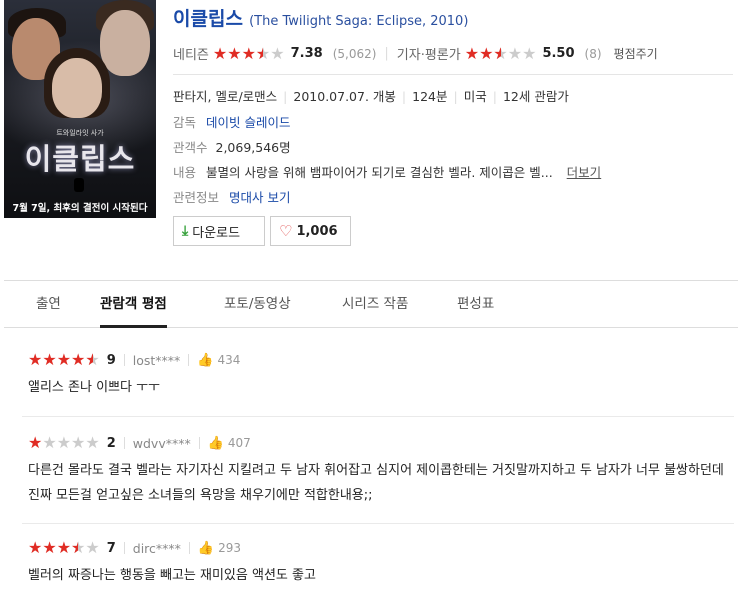 This screenshot has width=738, height=594. I want to click on heart-icon: ♡, so click(286, 231).